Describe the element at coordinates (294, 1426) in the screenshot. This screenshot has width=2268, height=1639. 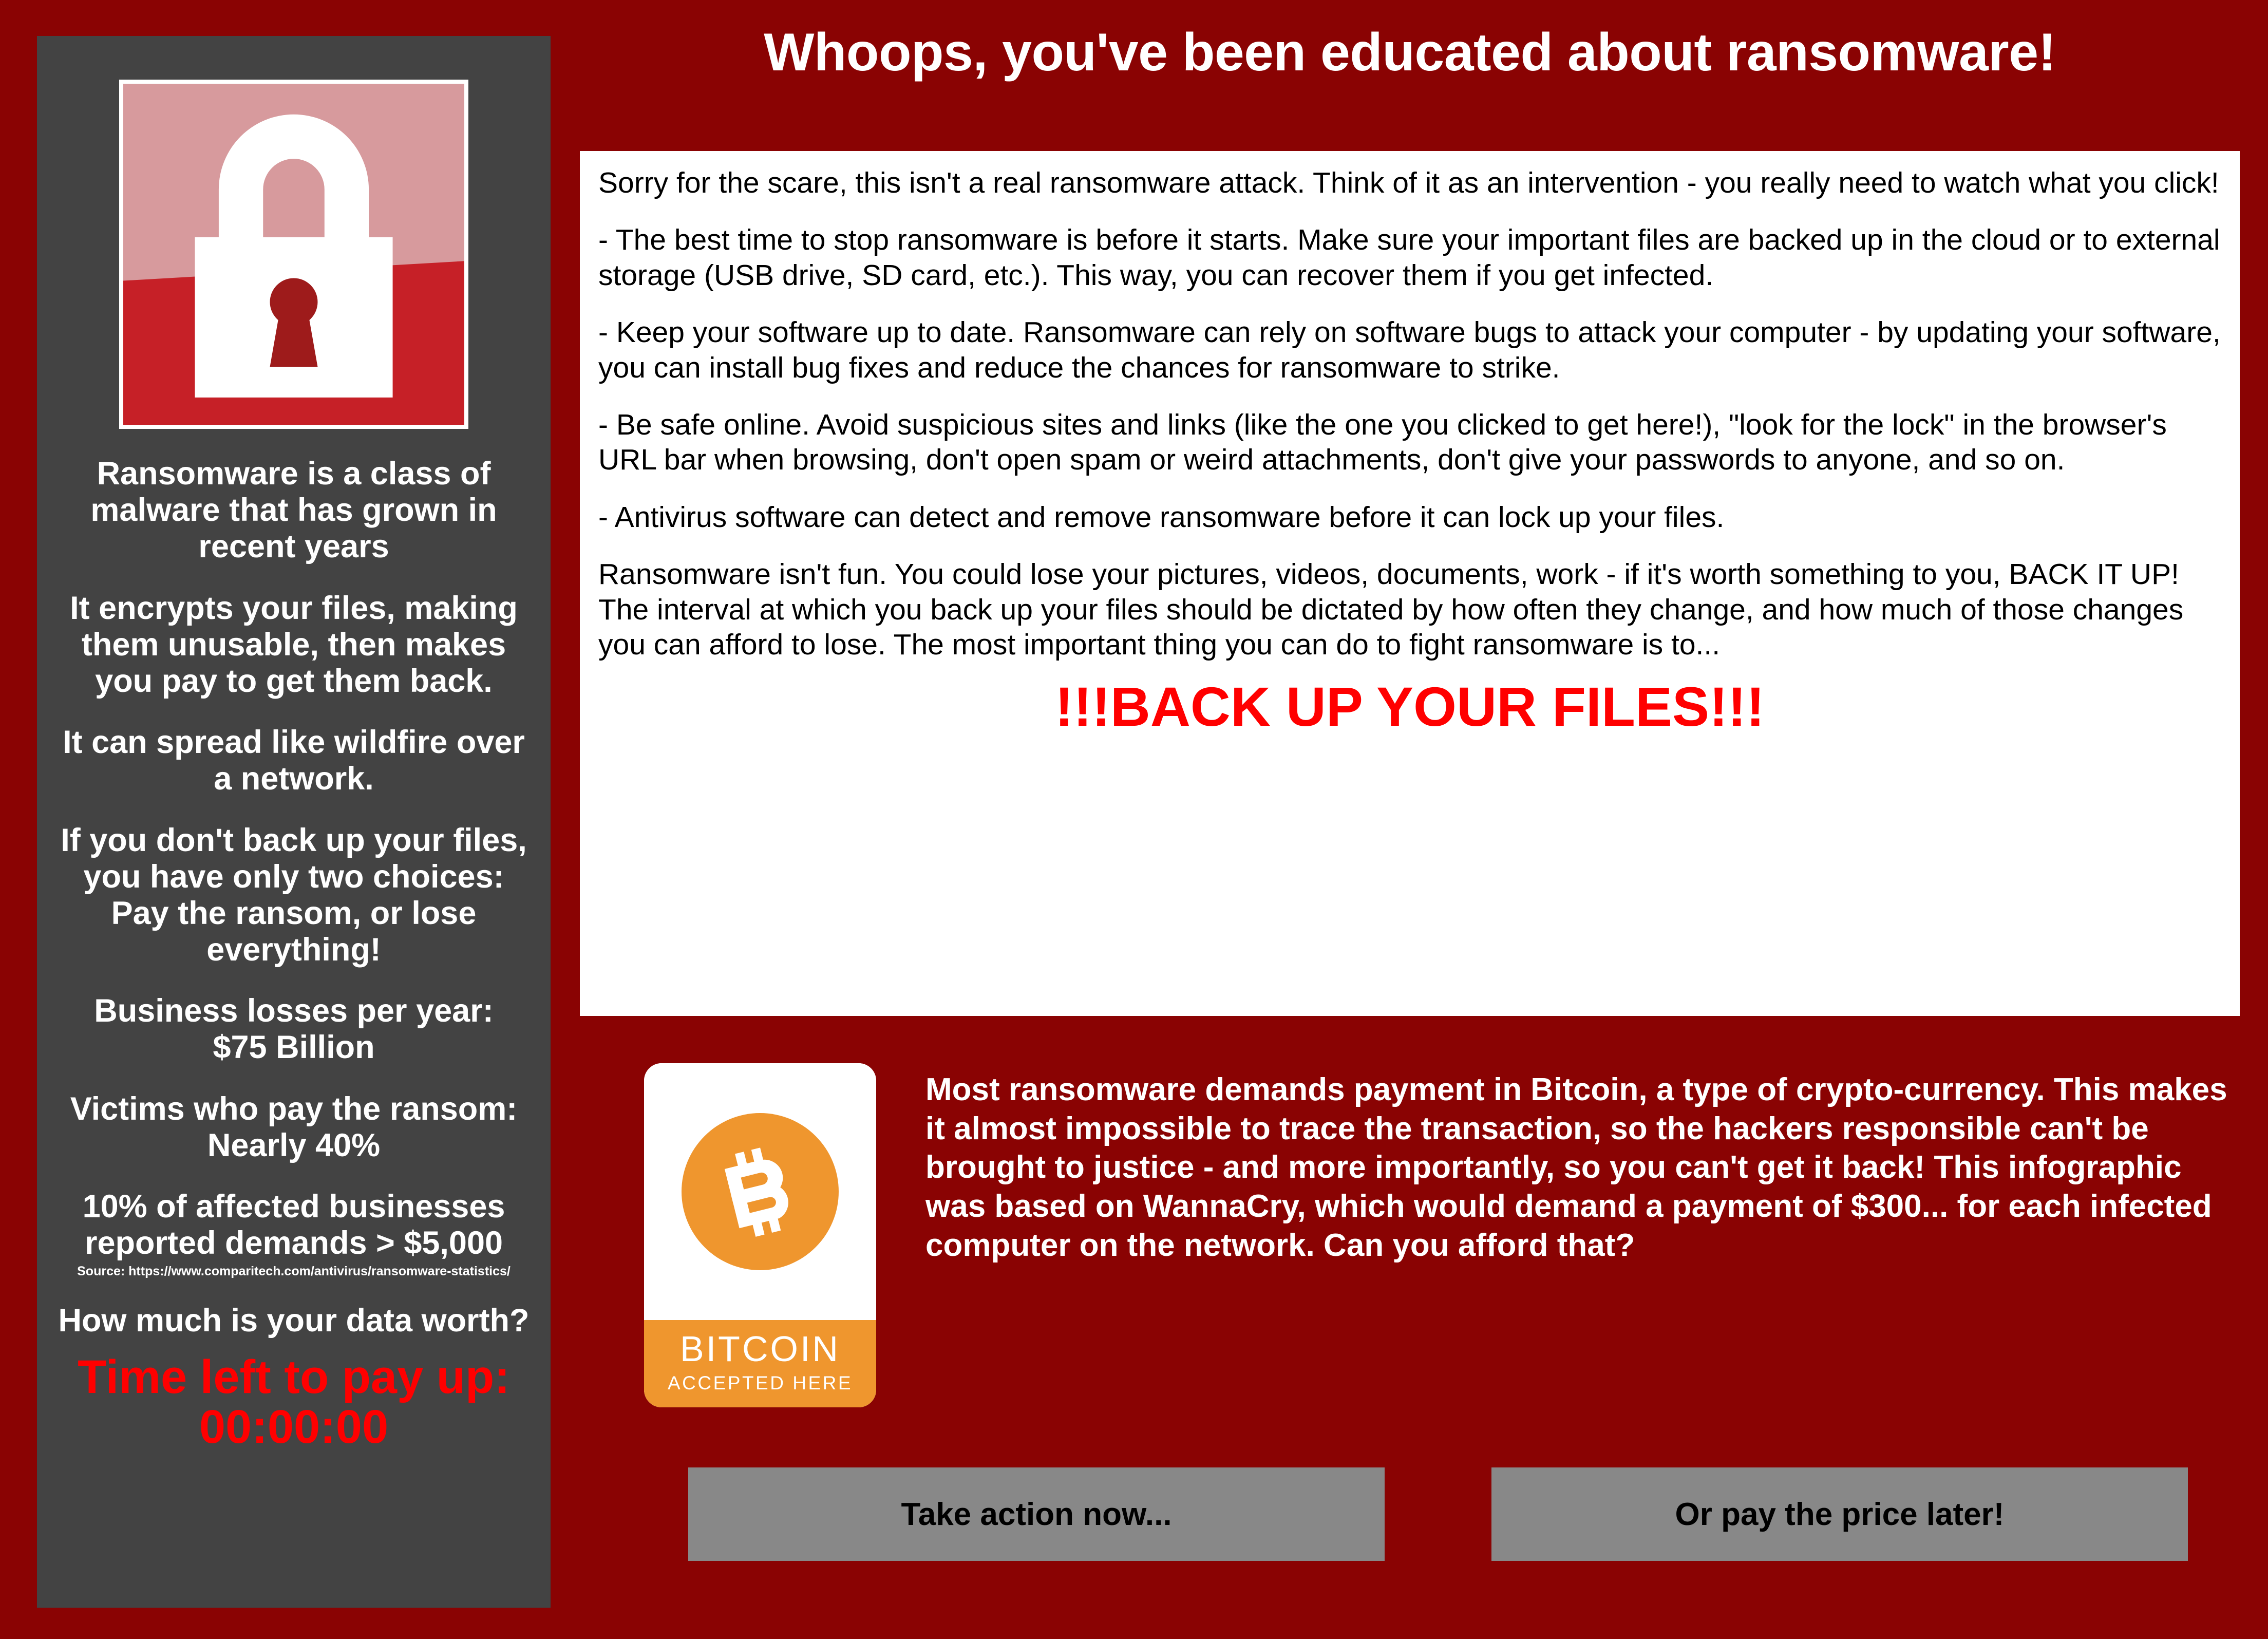
I see `countdown-timer: 00:00:00` at that location.